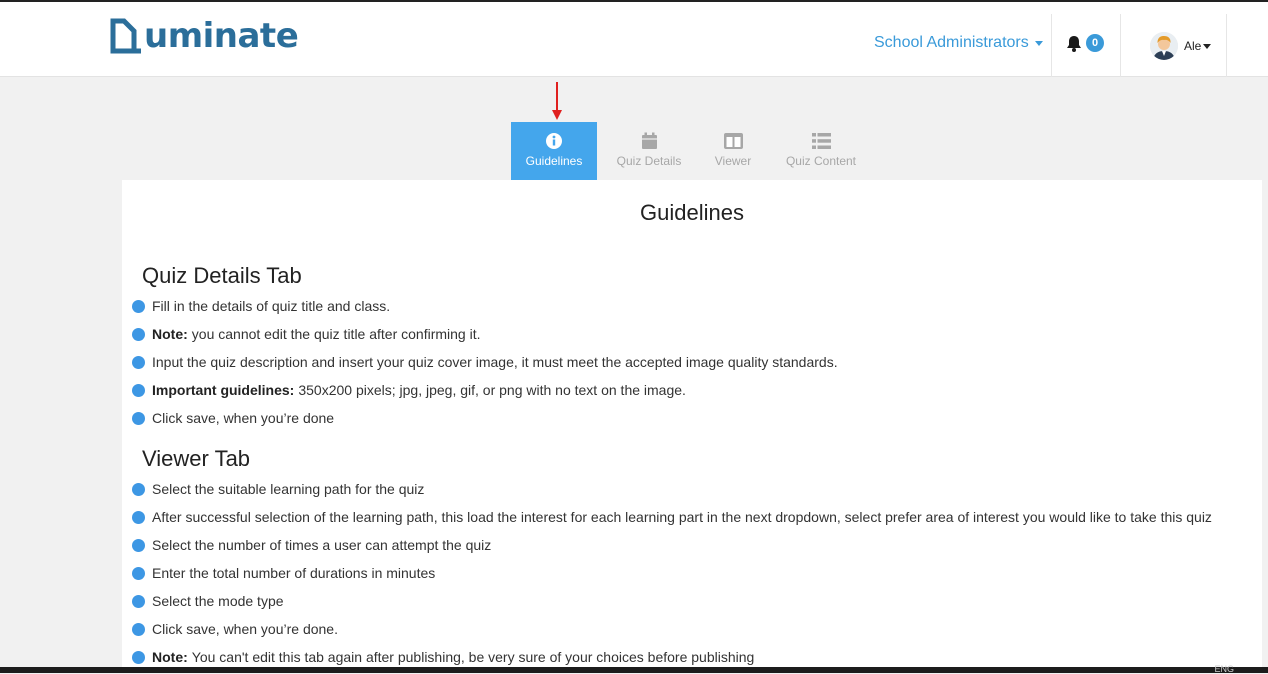 Image resolution: width=1268 pixels, height=674 pixels. What do you see at coordinates (196, 458) in the screenshot?
I see `section-title-viewer: Viewer Tab` at bounding box center [196, 458].